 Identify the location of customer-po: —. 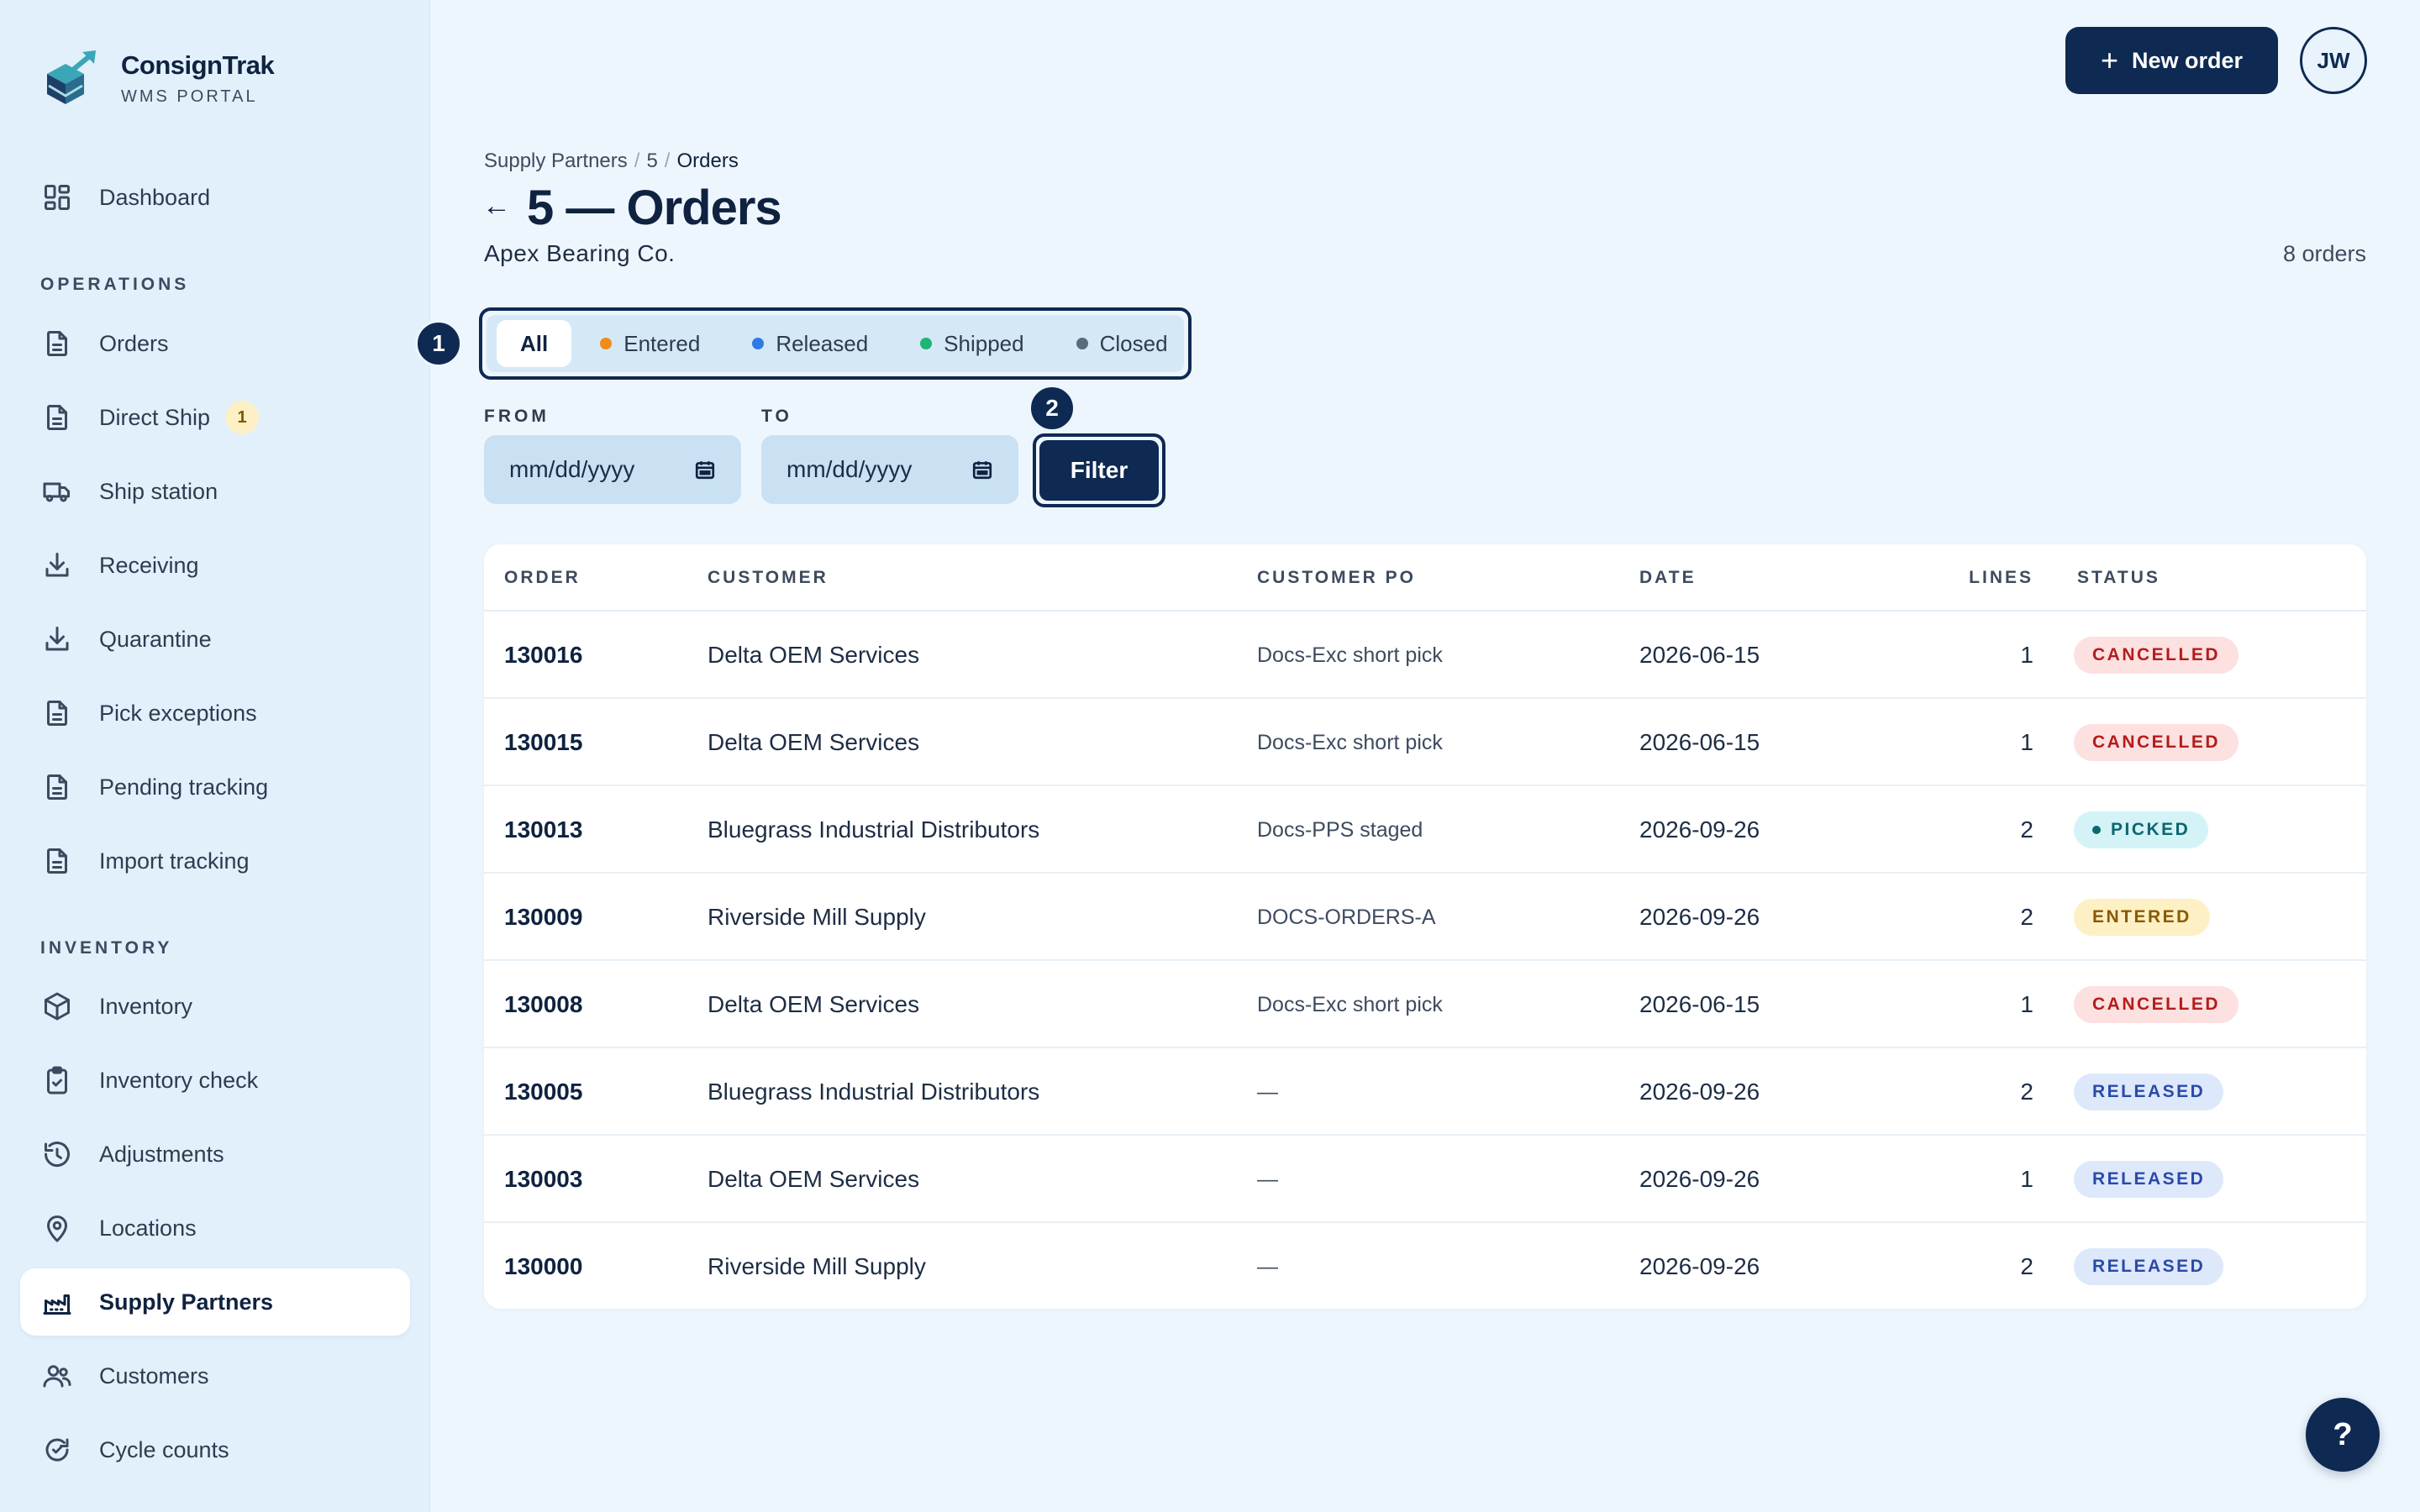
(1267, 1266).